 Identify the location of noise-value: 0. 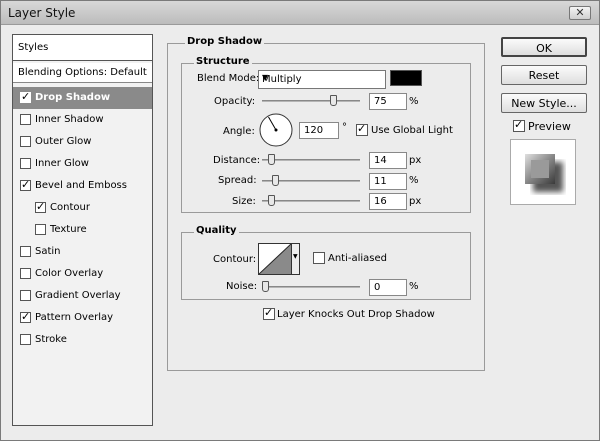
(377, 287).